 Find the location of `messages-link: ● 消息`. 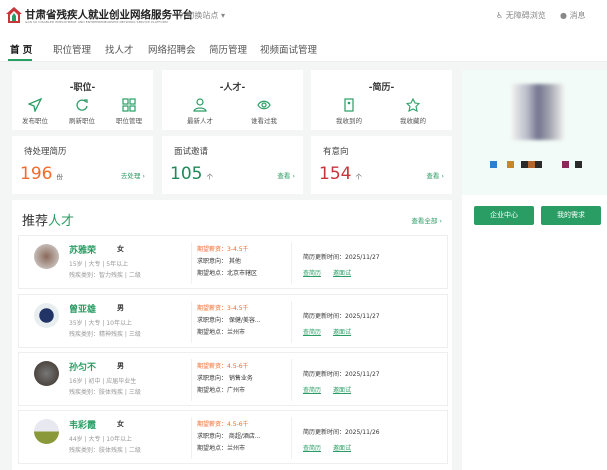

messages-link: ● 消息 is located at coordinates (573, 15).